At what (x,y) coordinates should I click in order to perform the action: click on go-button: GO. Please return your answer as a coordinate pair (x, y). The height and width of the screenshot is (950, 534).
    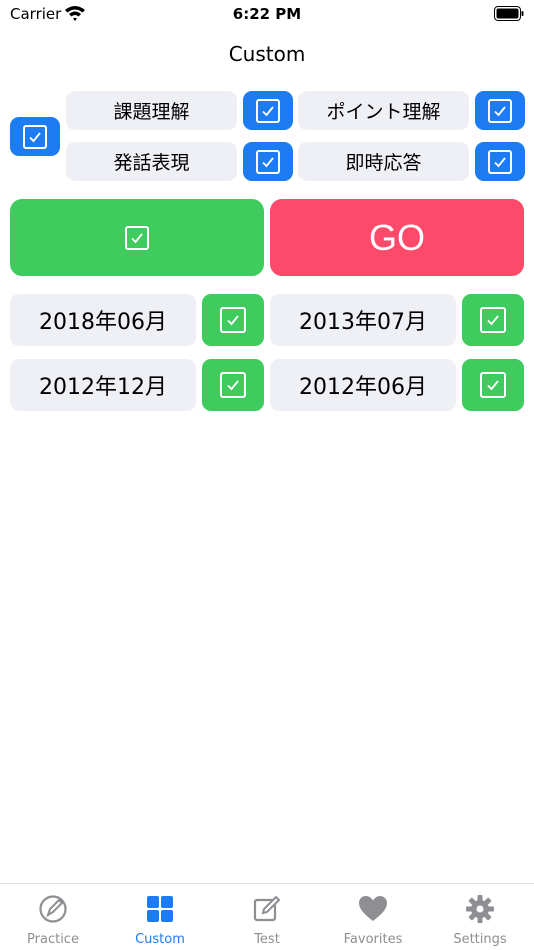
    Looking at the image, I should click on (397, 237).